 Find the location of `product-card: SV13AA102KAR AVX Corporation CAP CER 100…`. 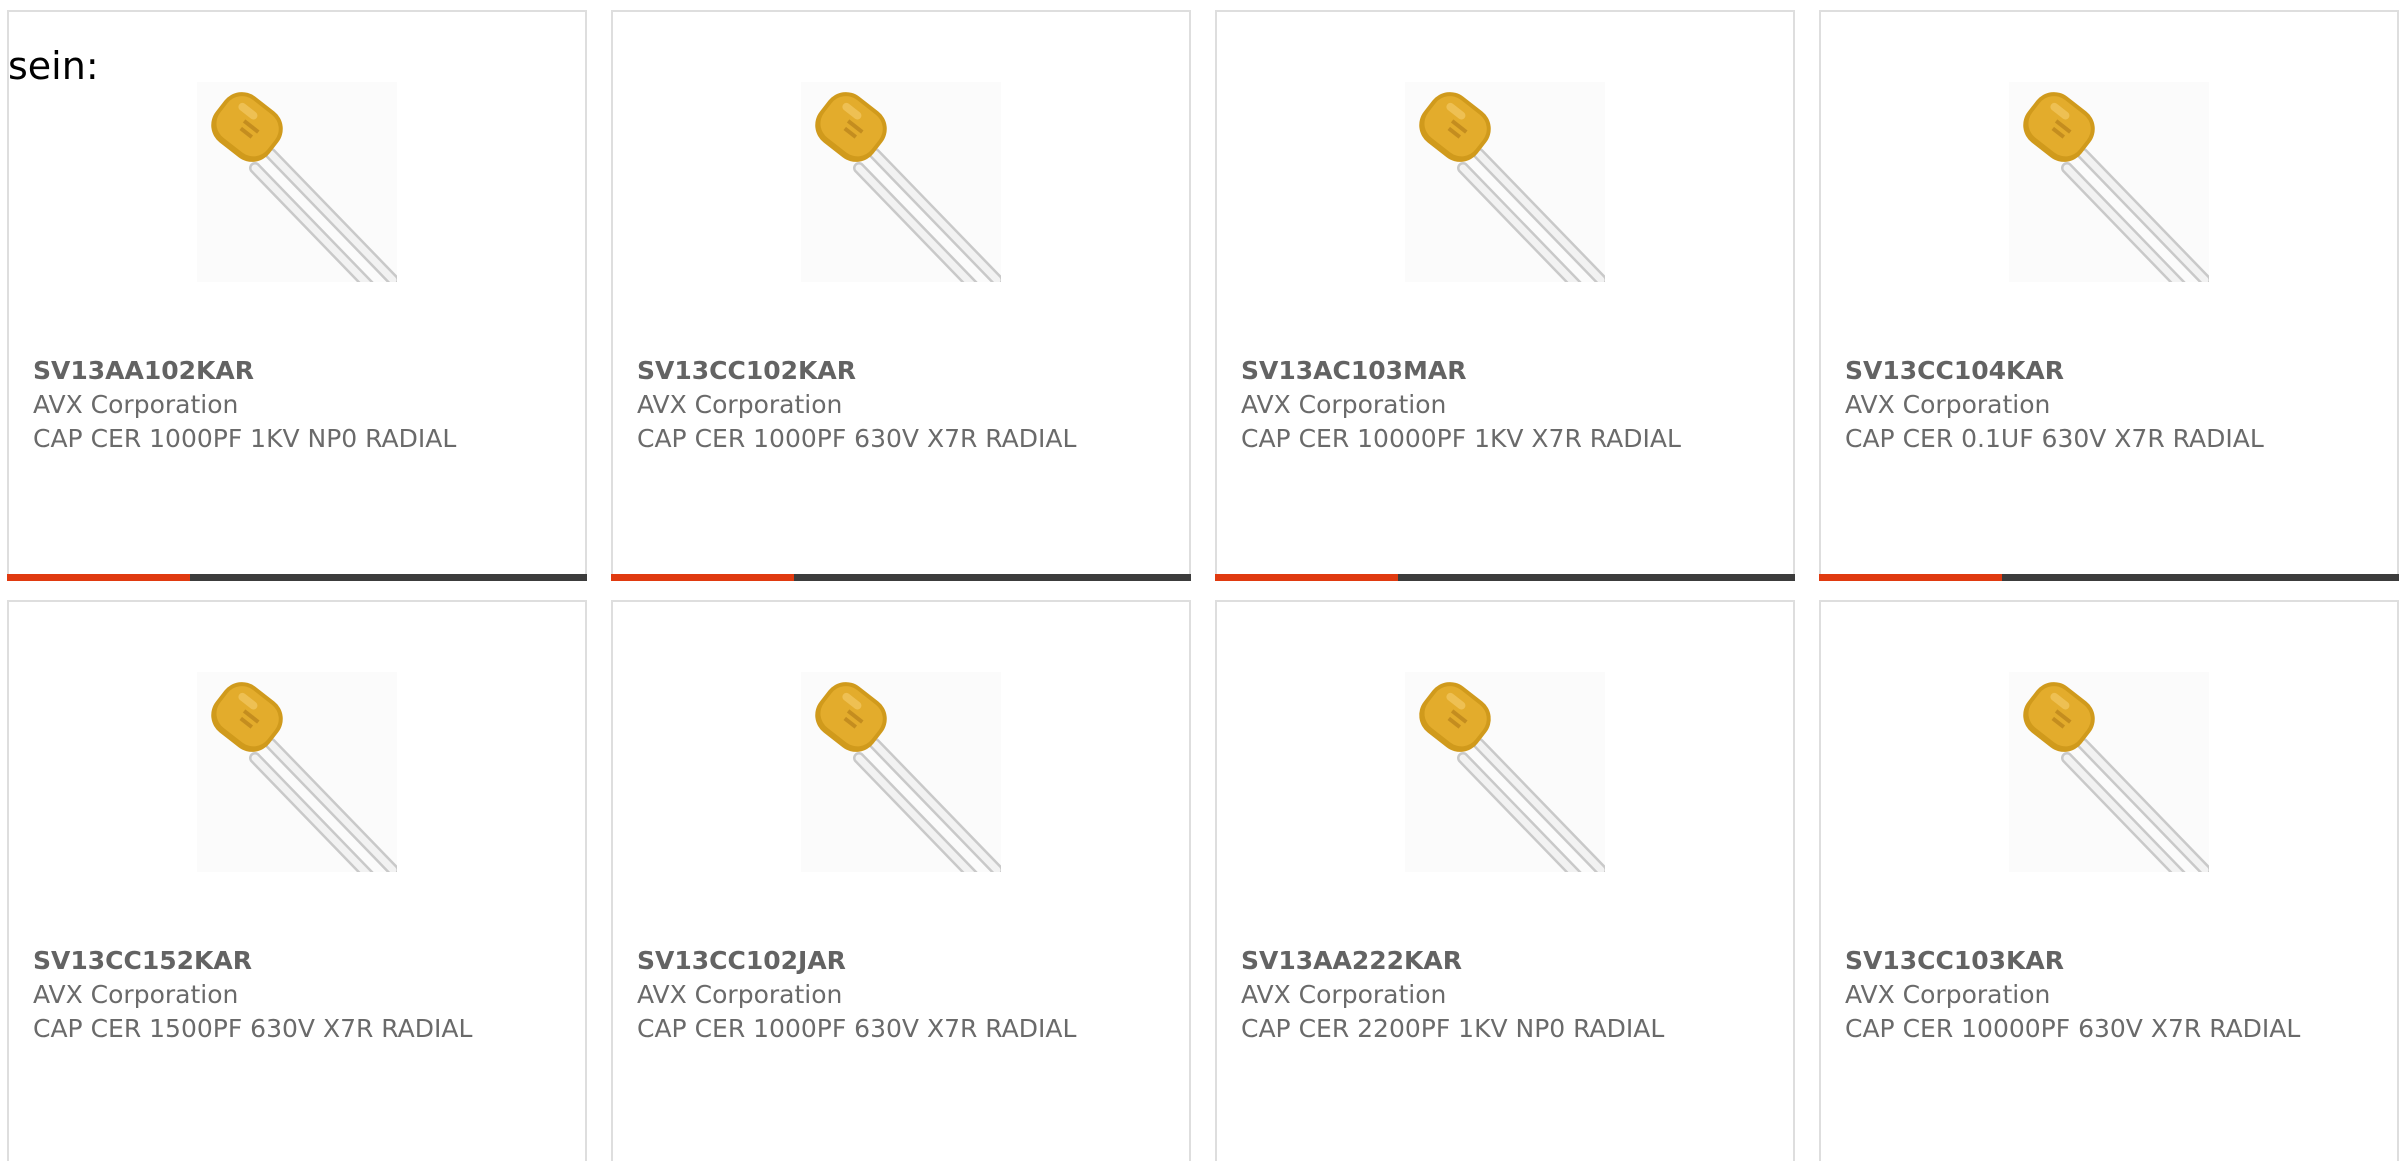

product-card: SV13AA102KAR AVX Corporation CAP CER 100… is located at coordinates (297, 295).